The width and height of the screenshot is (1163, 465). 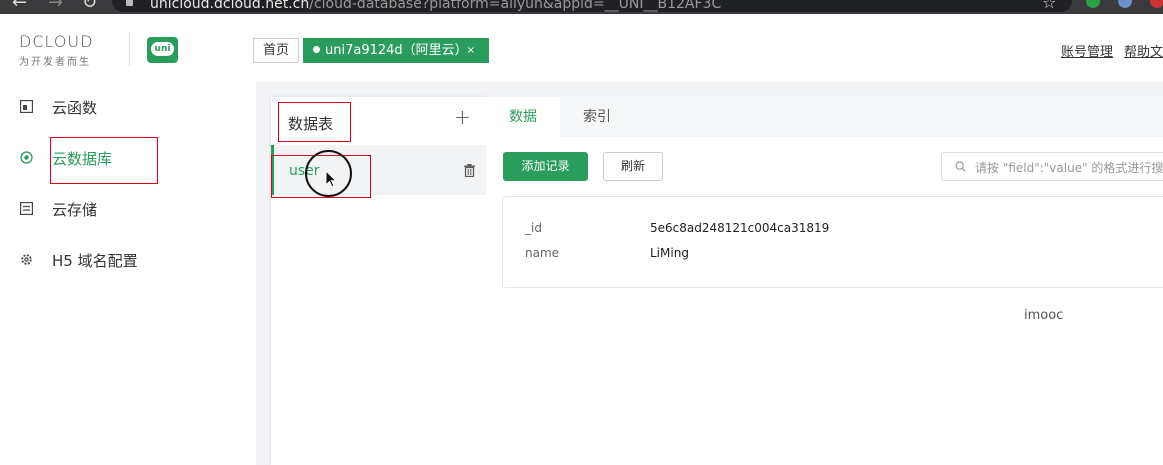 I want to click on field-value: LiMing, so click(x=669, y=253).